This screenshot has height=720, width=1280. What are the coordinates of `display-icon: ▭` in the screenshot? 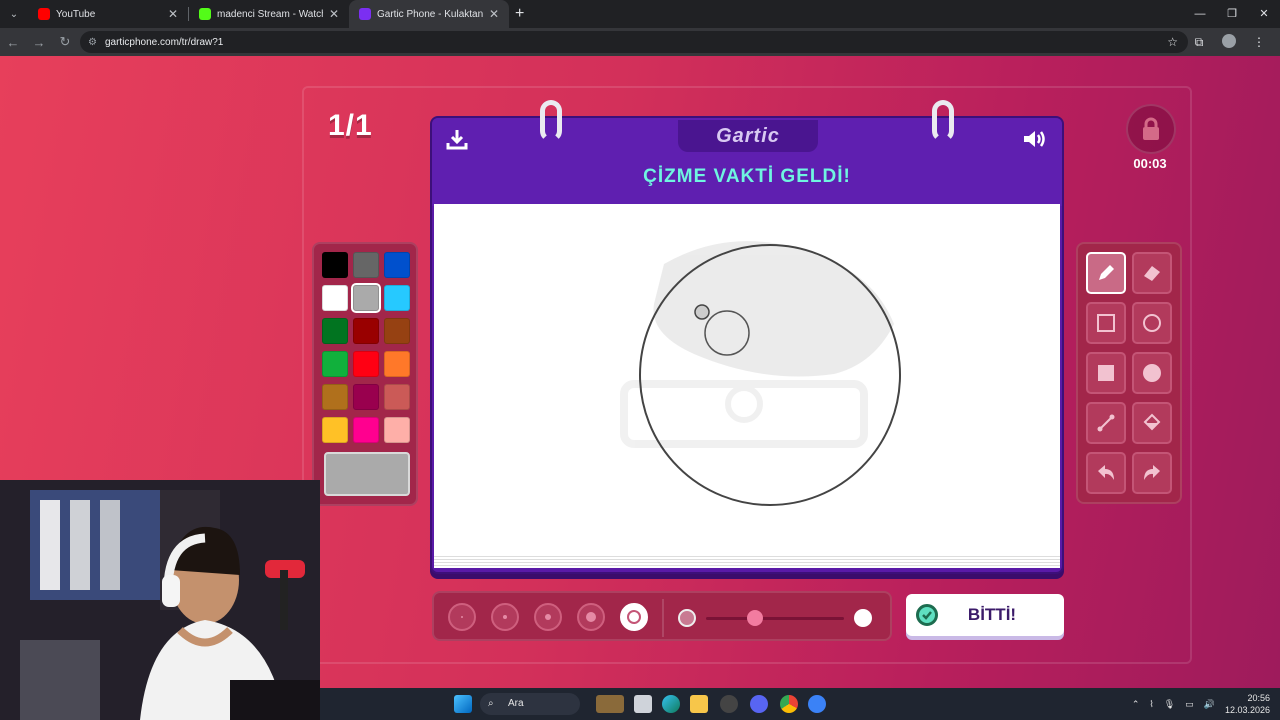 It's located at (1189, 704).